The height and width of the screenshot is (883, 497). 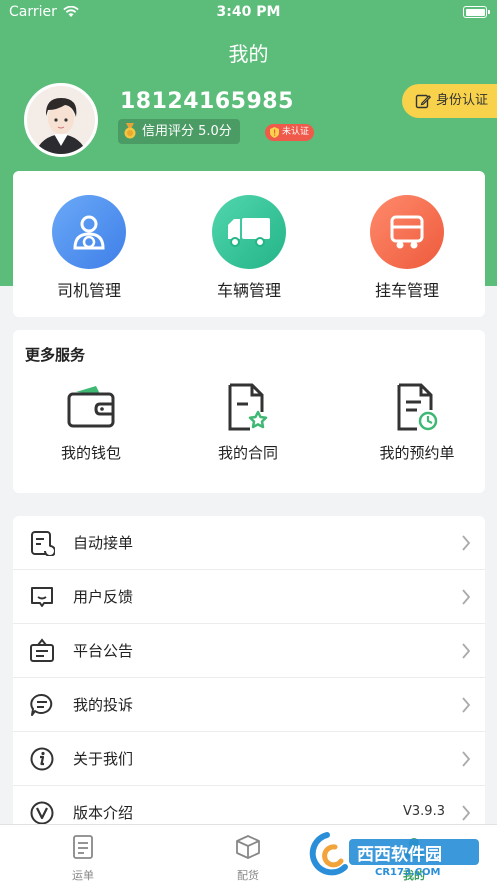 What do you see at coordinates (42, 813) in the screenshot?
I see `version-icon` at bounding box center [42, 813].